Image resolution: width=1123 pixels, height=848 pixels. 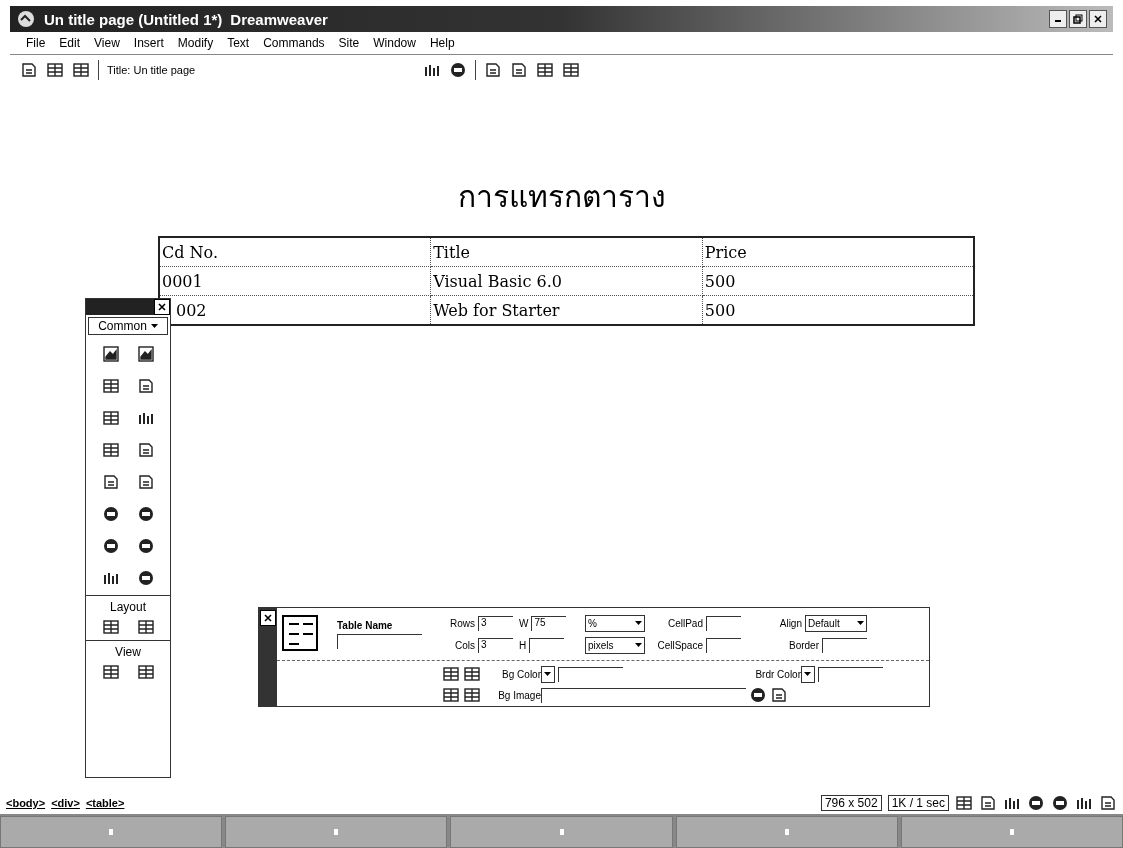 I want to click on restore-button, so click(x=1078, y=19).